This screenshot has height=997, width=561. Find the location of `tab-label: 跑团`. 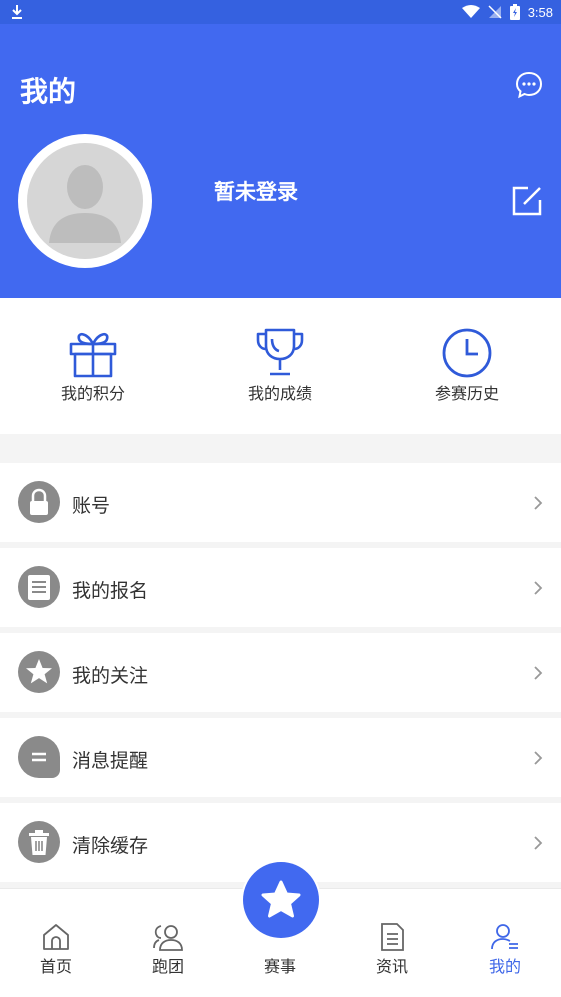

tab-label: 跑团 is located at coordinates (167, 966).